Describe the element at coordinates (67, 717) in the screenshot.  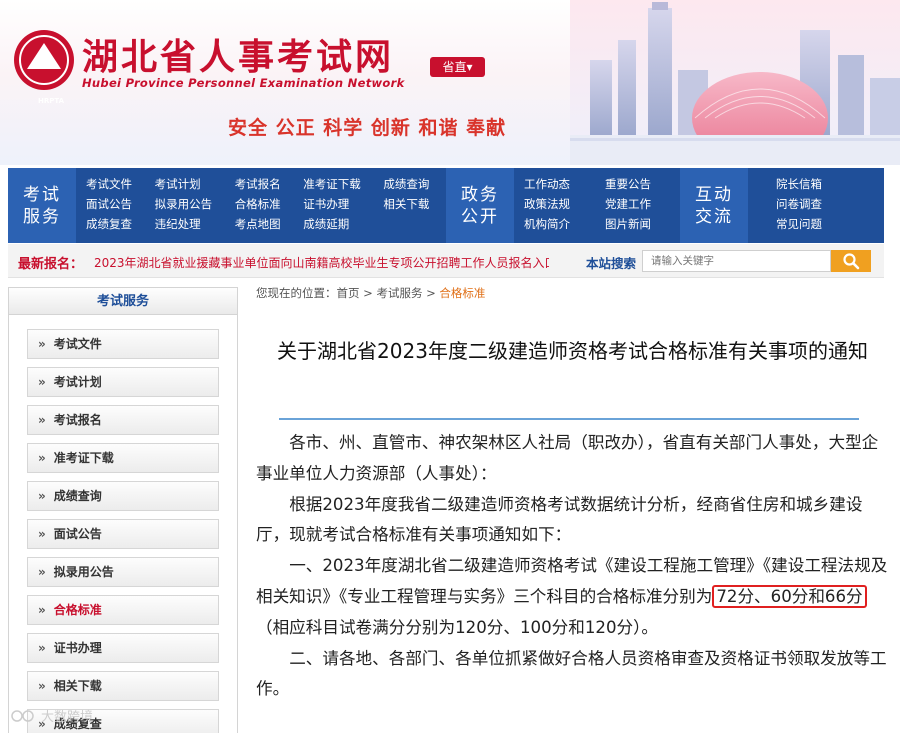
I see `watermark-text: 大数跨境` at that location.